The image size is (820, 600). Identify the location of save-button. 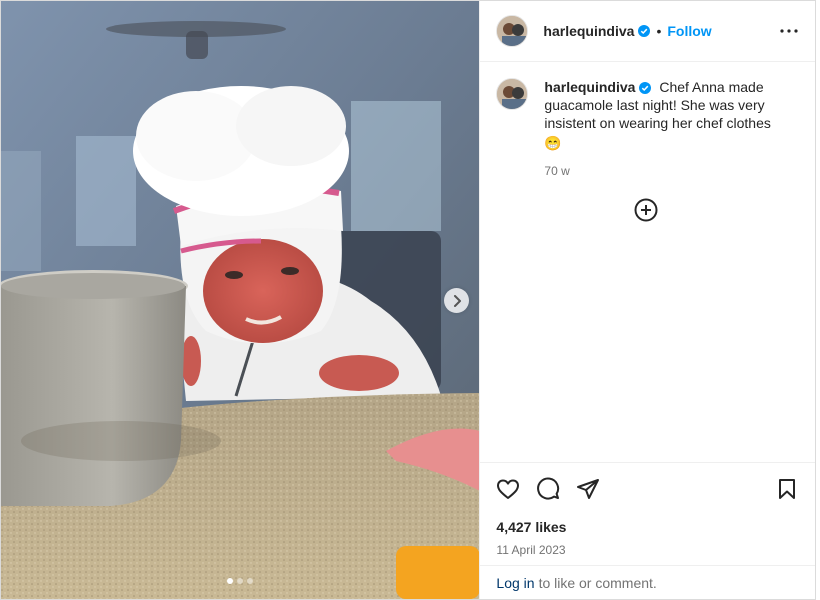
(787, 489).